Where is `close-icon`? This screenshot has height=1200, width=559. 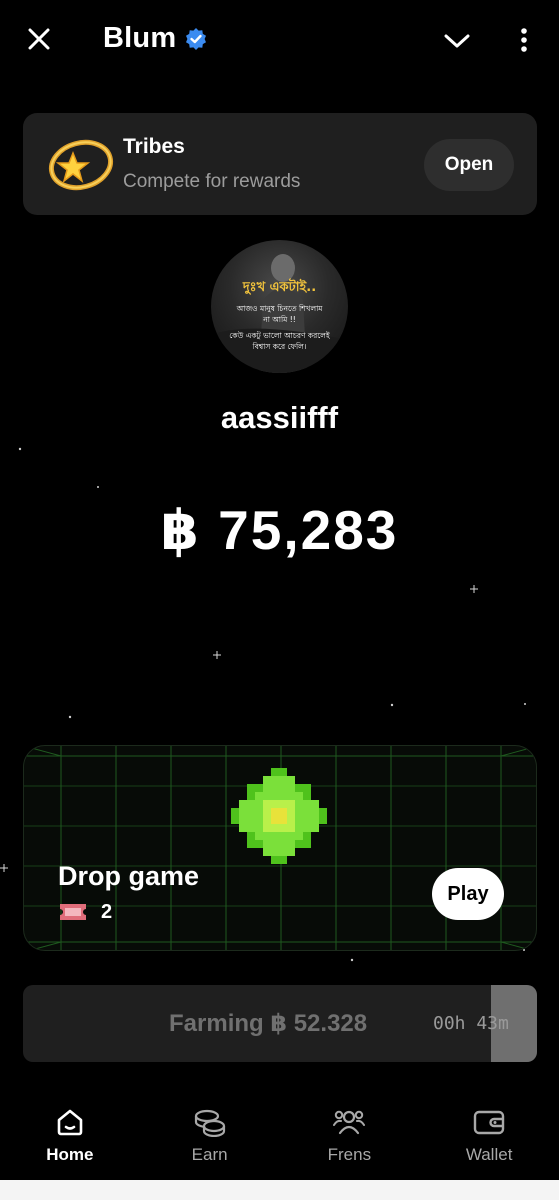 close-icon is located at coordinates (39, 39).